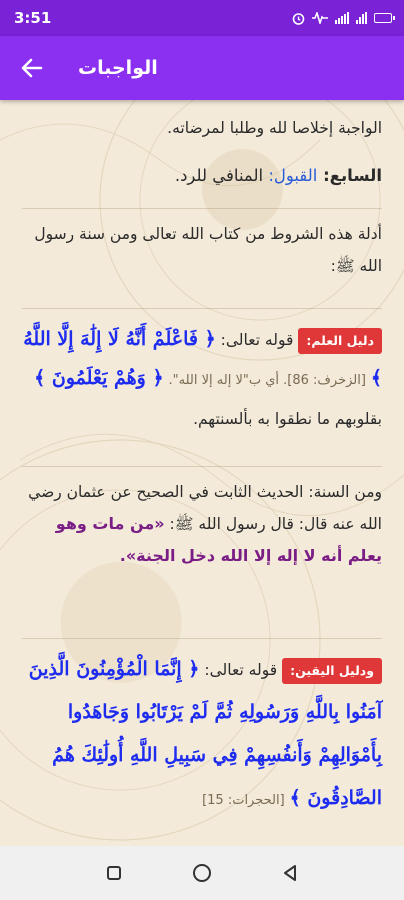  What do you see at coordinates (320, 18) in the screenshot?
I see `activity-icon` at bounding box center [320, 18].